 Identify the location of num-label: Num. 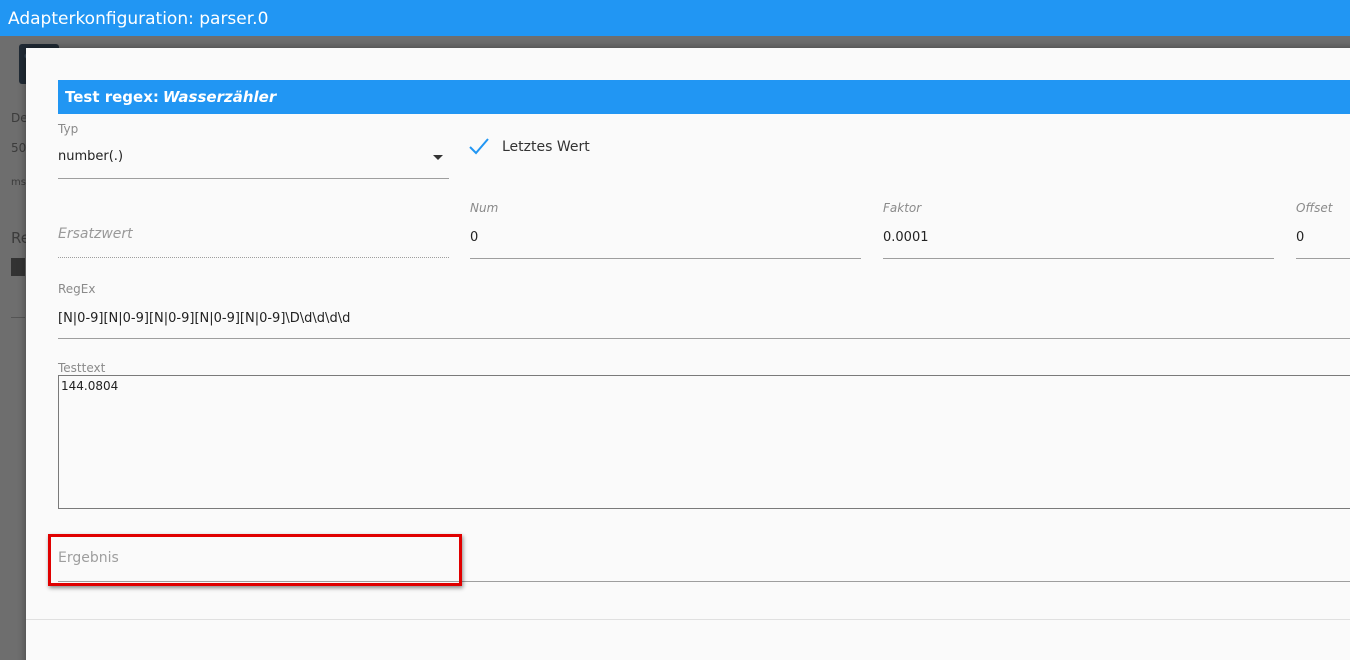
(484, 208).